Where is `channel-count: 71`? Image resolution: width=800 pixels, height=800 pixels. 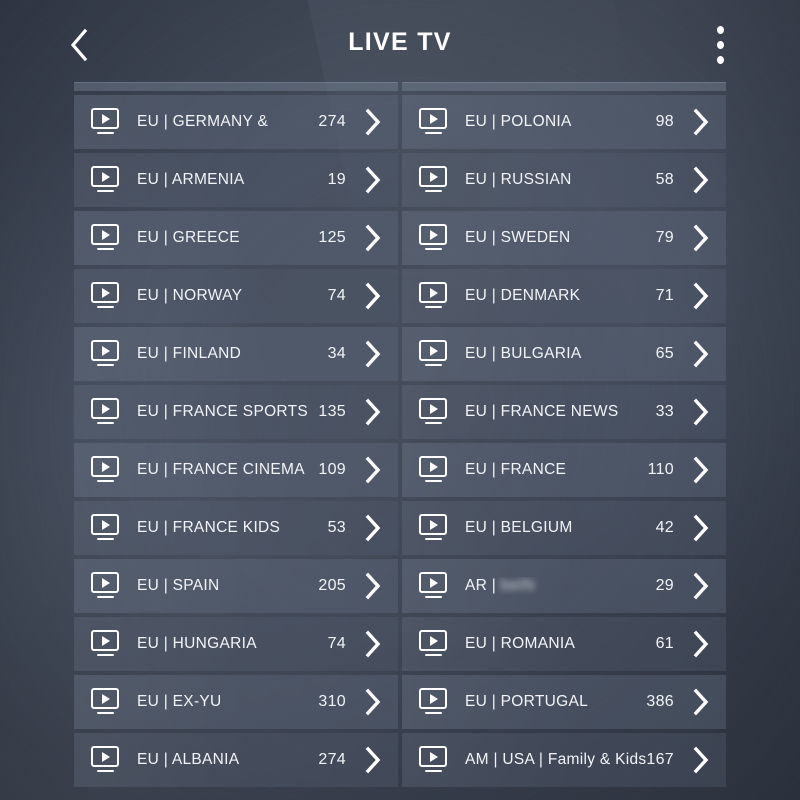 channel-count: 71 is located at coordinates (664, 295).